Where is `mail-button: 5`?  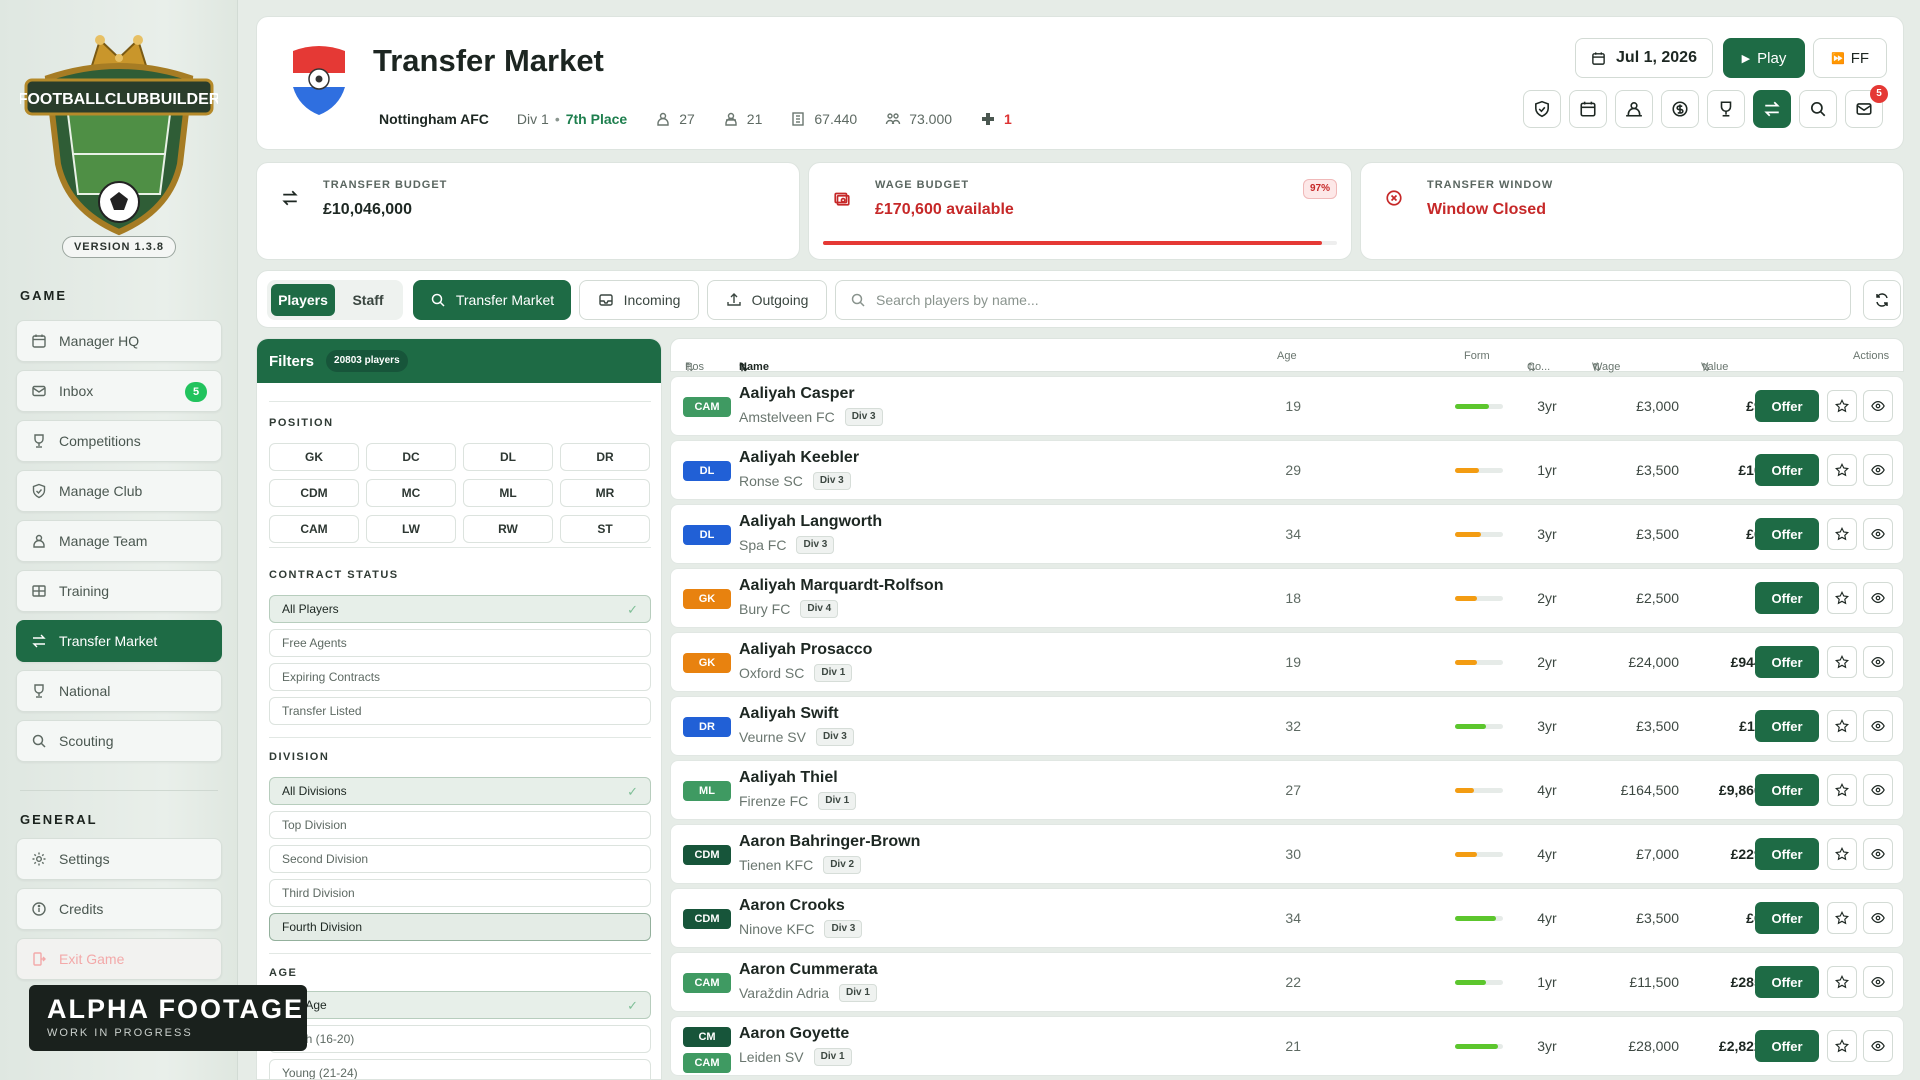
mail-button: 5 is located at coordinates (1866, 106).